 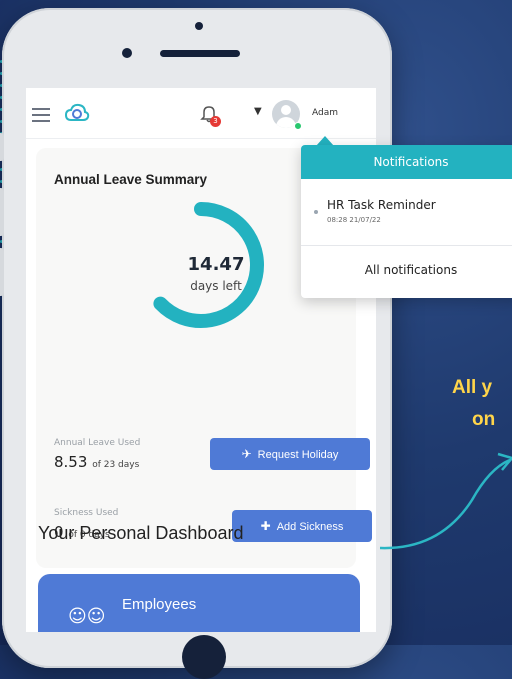 What do you see at coordinates (97, 462) in the screenshot?
I see `annual-leave-used-value: 8.53 of 23 days` at bounding box center [97, 462].